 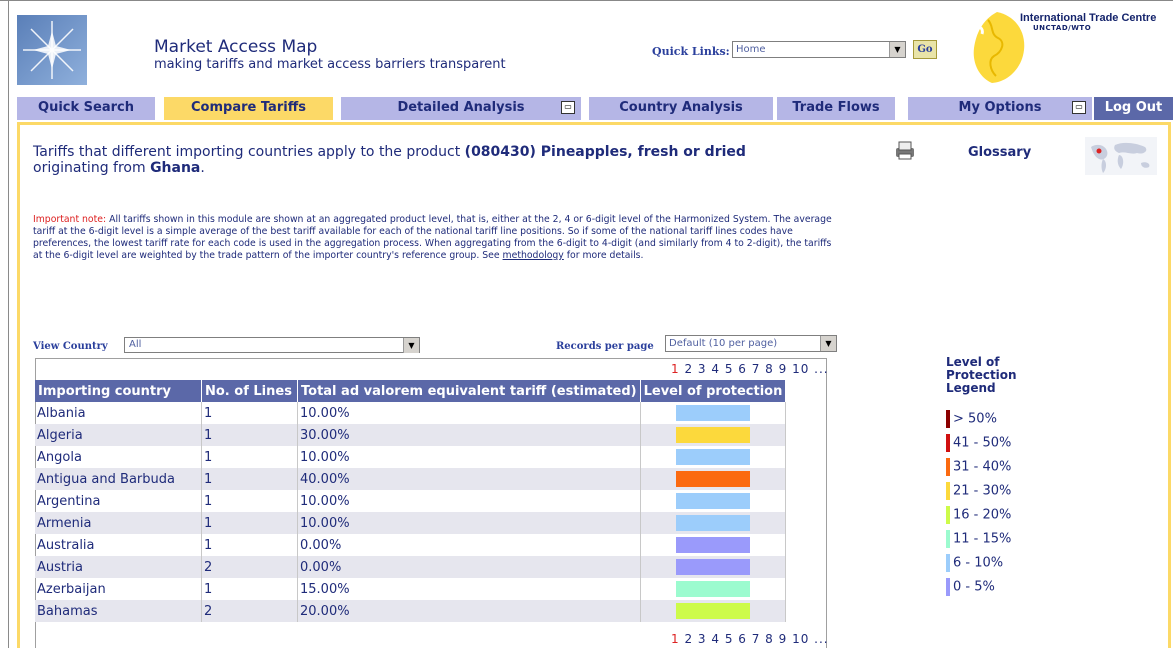 What do you see at coordinates (533, 255) in the screenshot?
I see `methodology-link: methodology` at bounding box center [533, 255].